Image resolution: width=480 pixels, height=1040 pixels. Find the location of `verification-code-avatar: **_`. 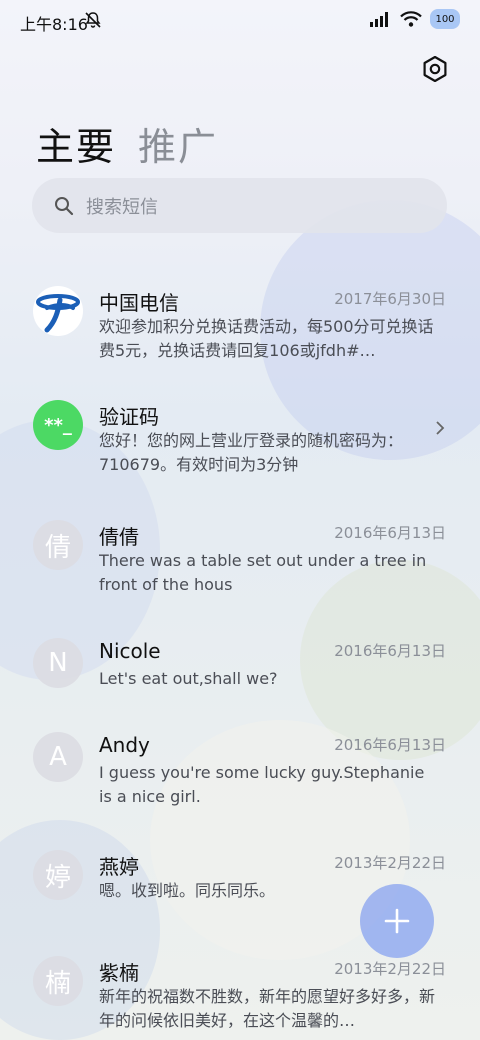

verification-code-avatar: **_ is located at coordinates (58, 425).